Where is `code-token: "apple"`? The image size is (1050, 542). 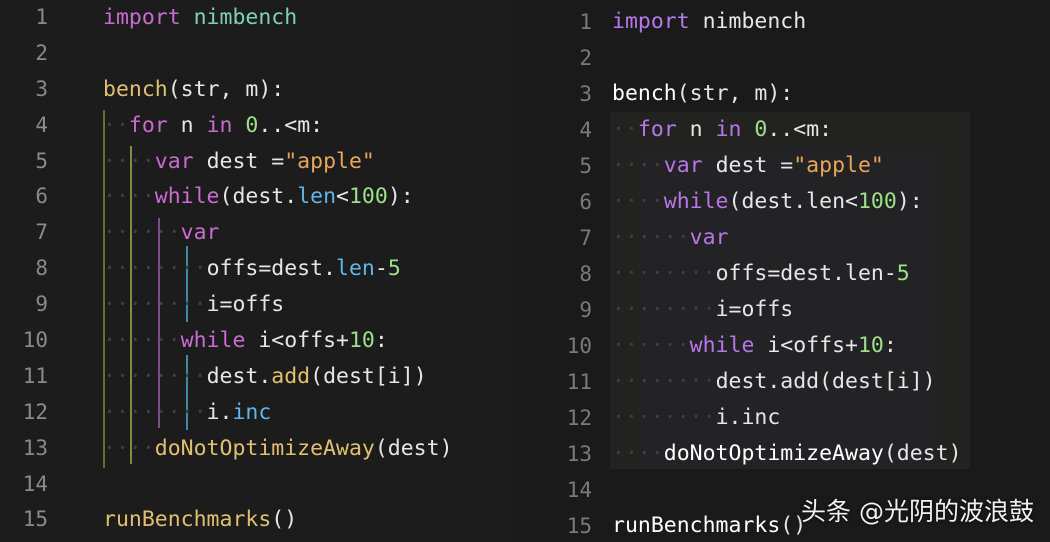 code-token: "apple" is located at coordinates (329, 161).